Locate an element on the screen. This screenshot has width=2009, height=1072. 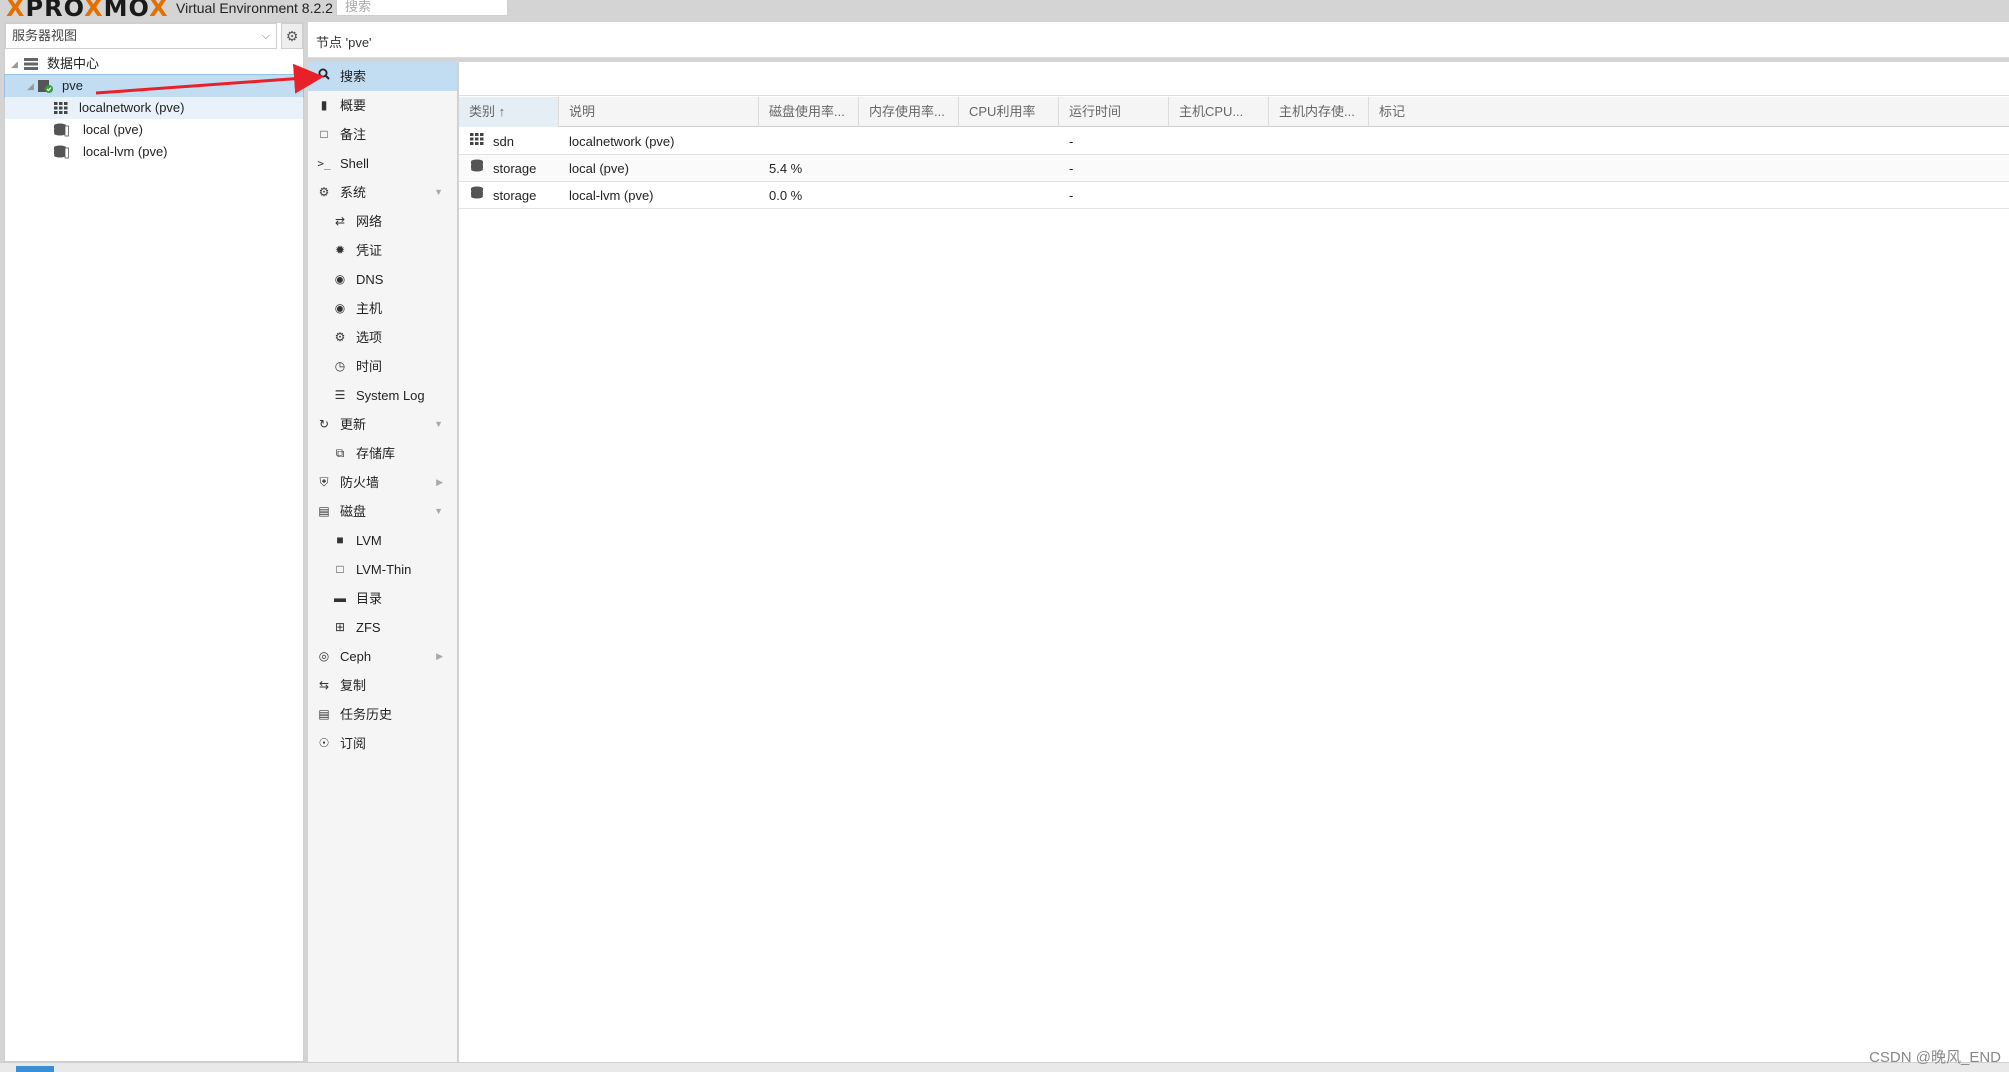
menu-item-repositories: ⧉ 存储库 is located at coordinates (382, 453).